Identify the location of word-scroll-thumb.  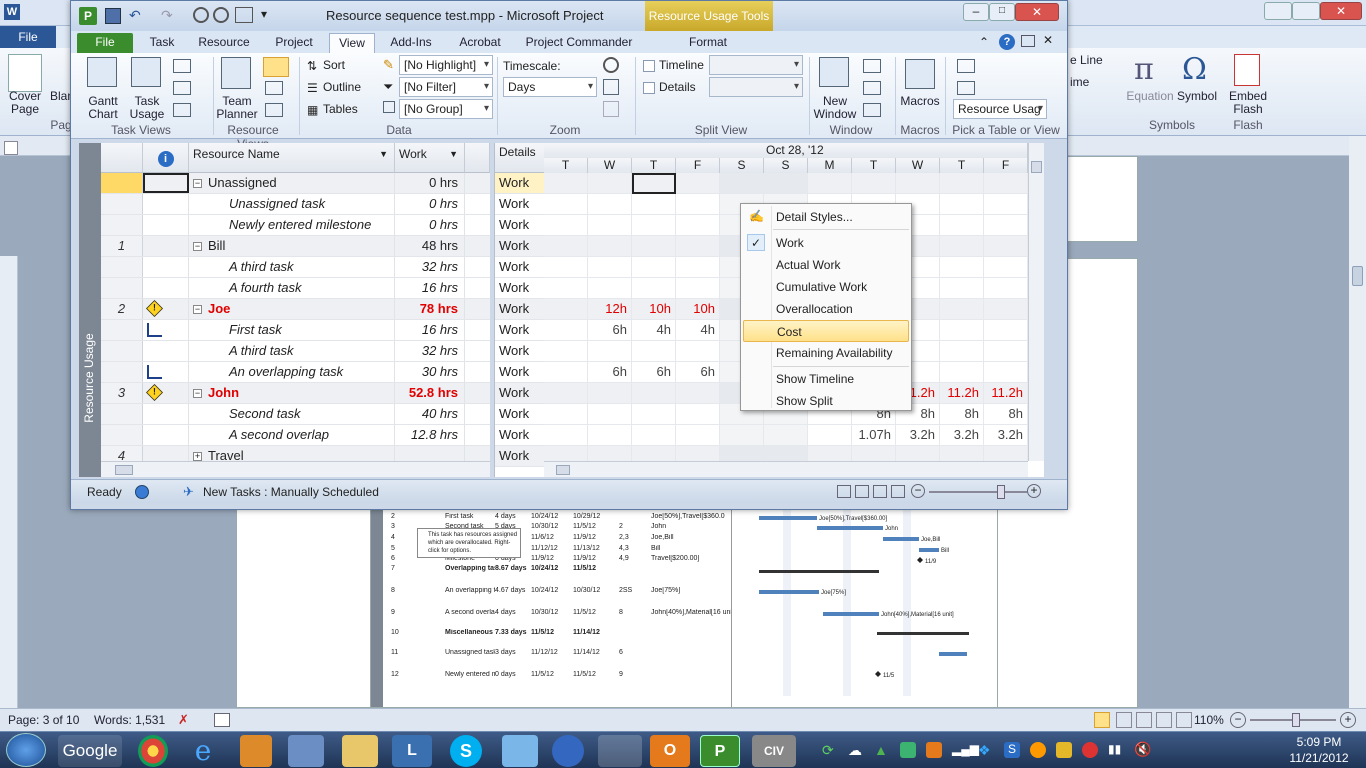
(1357, 276).